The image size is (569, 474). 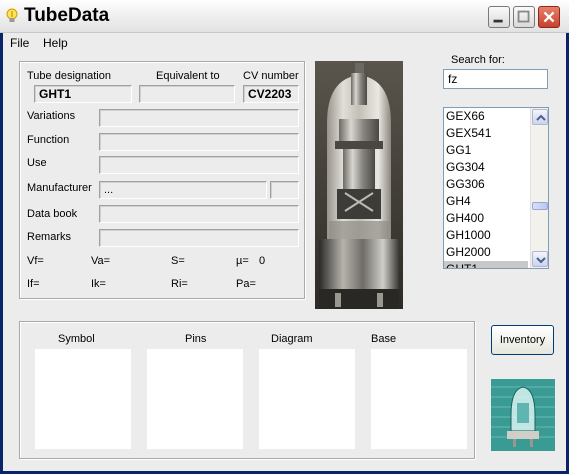 What do you see at coordinates (495, 79) in the screenshot?
I see `search-input: fz` at bounding box center [495, 79].